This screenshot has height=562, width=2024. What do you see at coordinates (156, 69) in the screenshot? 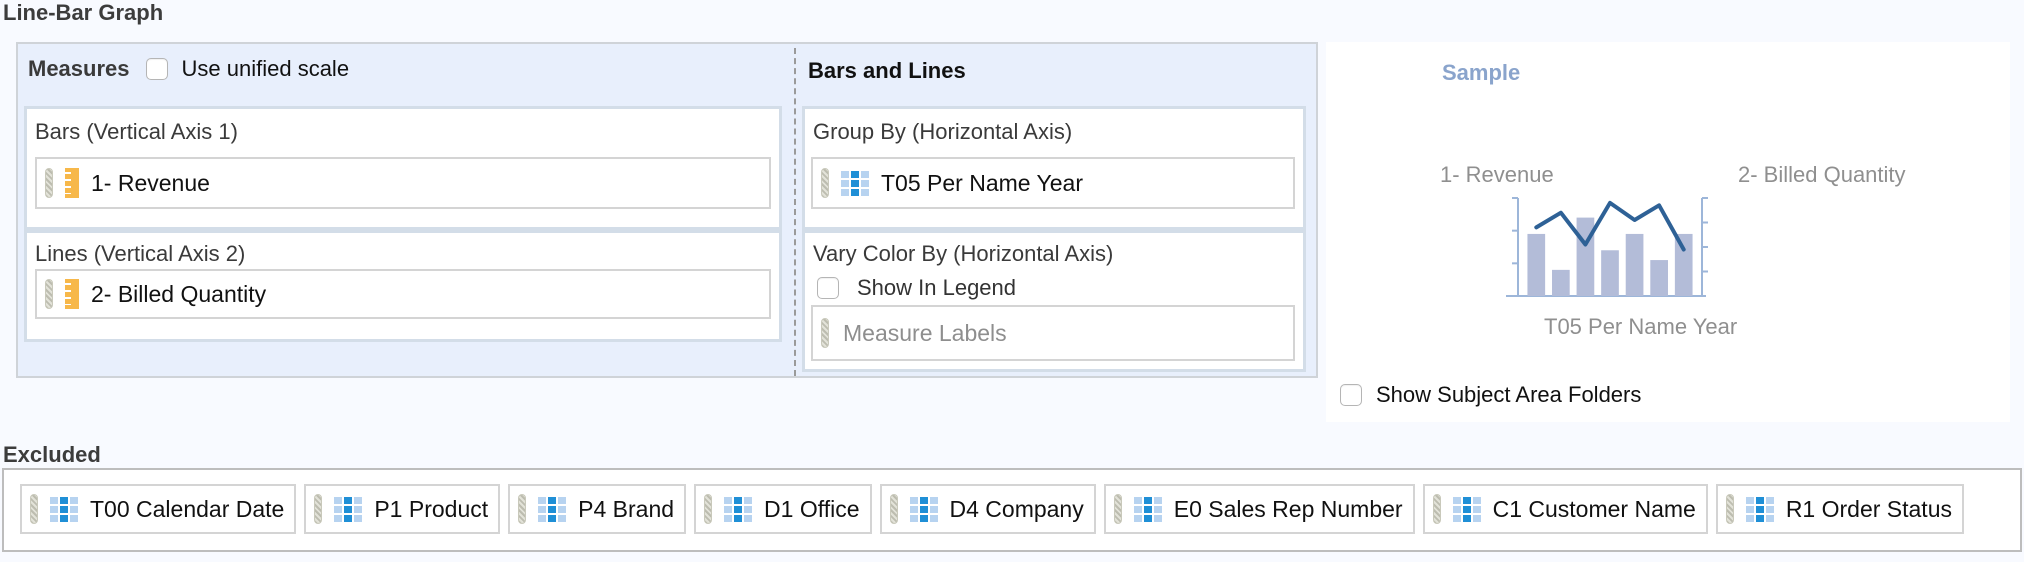
I see `use-unified-scale-checkbox` at bounding box center [156, 69].